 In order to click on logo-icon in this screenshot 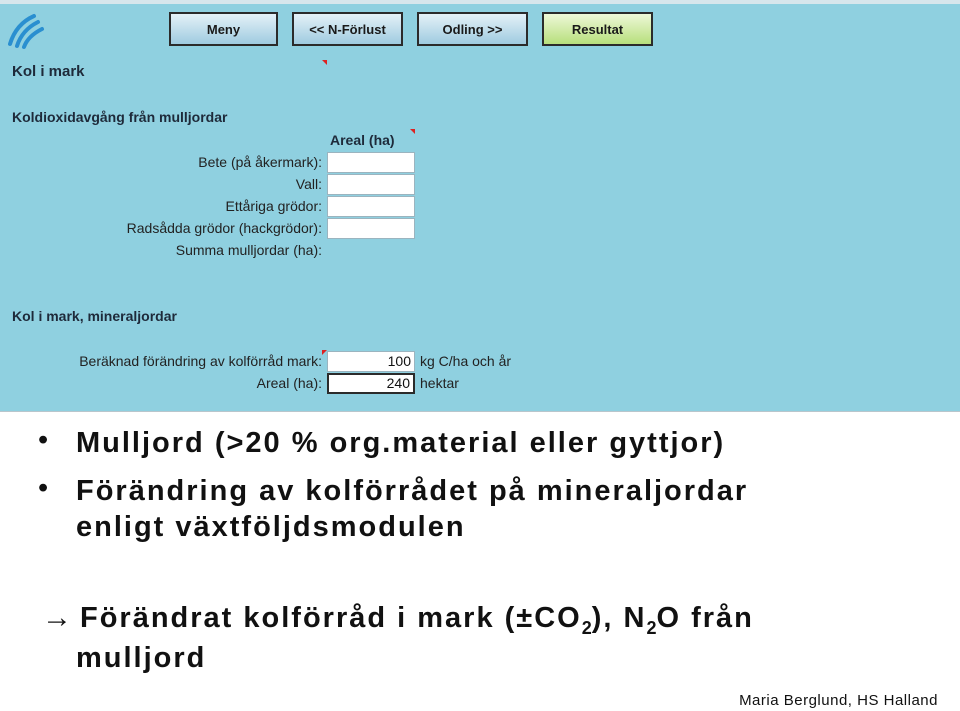, I will do `click(26, 31)`.